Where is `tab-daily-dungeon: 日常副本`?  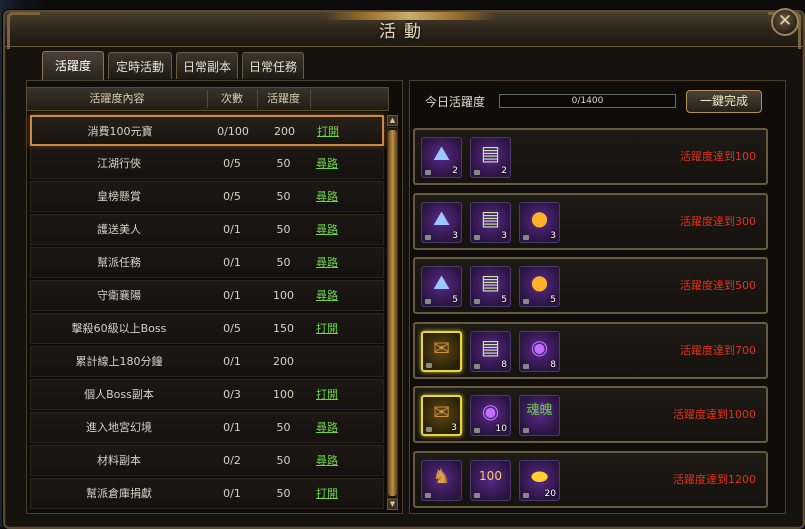 tab-daily-dungeon: 日常副本 is located at coordinates (207, 65).